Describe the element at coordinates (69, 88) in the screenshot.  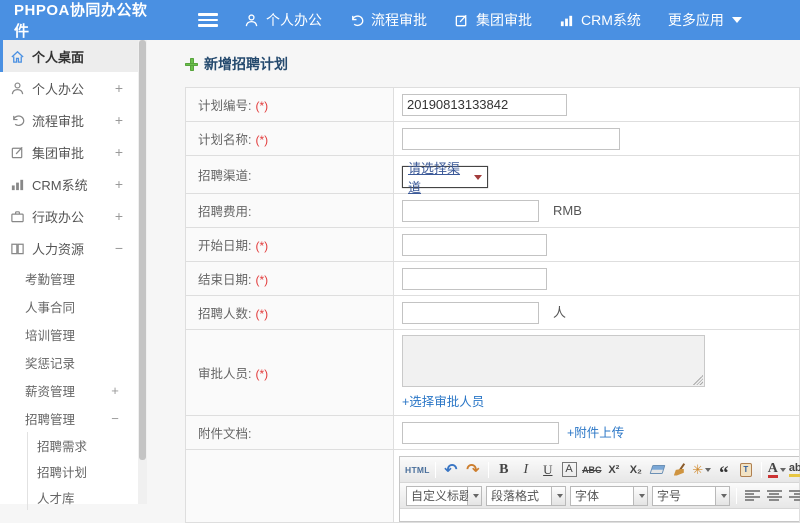
I see `sidebar-item-personal-office: 个人办公 +` at that location.